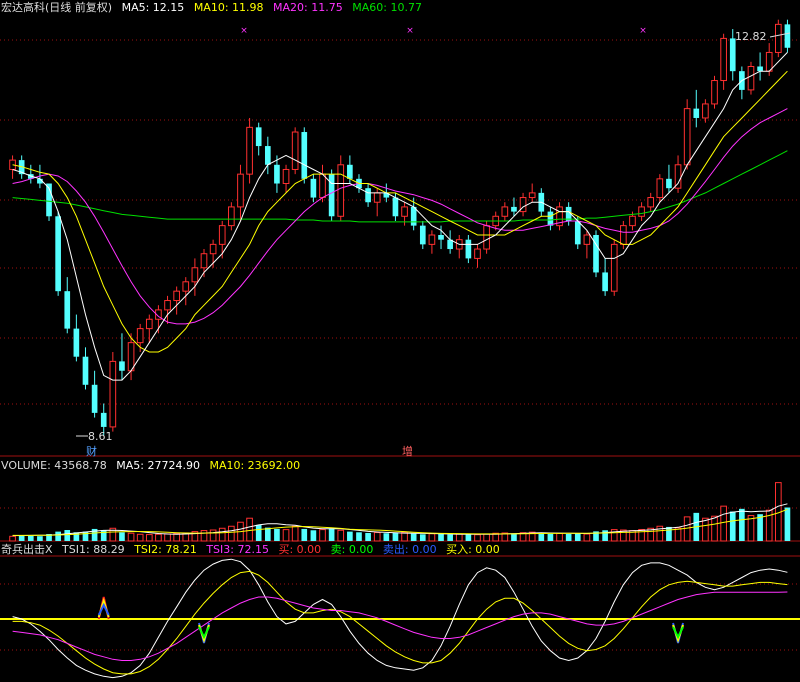 Image resolution: width=800 pixels, height=682 pixels. What do you see at coordinates (158, 465) in the screenshot?
I see `vol-ma5-label: MA5: 27724.90` at bounding box center [158, 465].